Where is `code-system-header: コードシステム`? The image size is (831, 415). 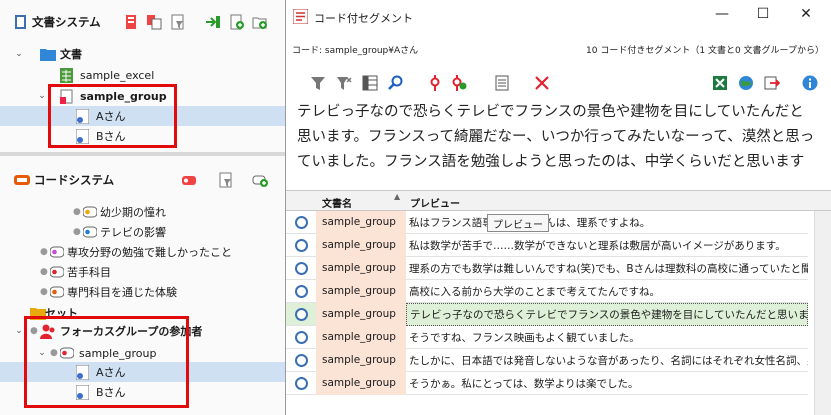
code-system-header: コードシステム is located at coordinates (142, 180).